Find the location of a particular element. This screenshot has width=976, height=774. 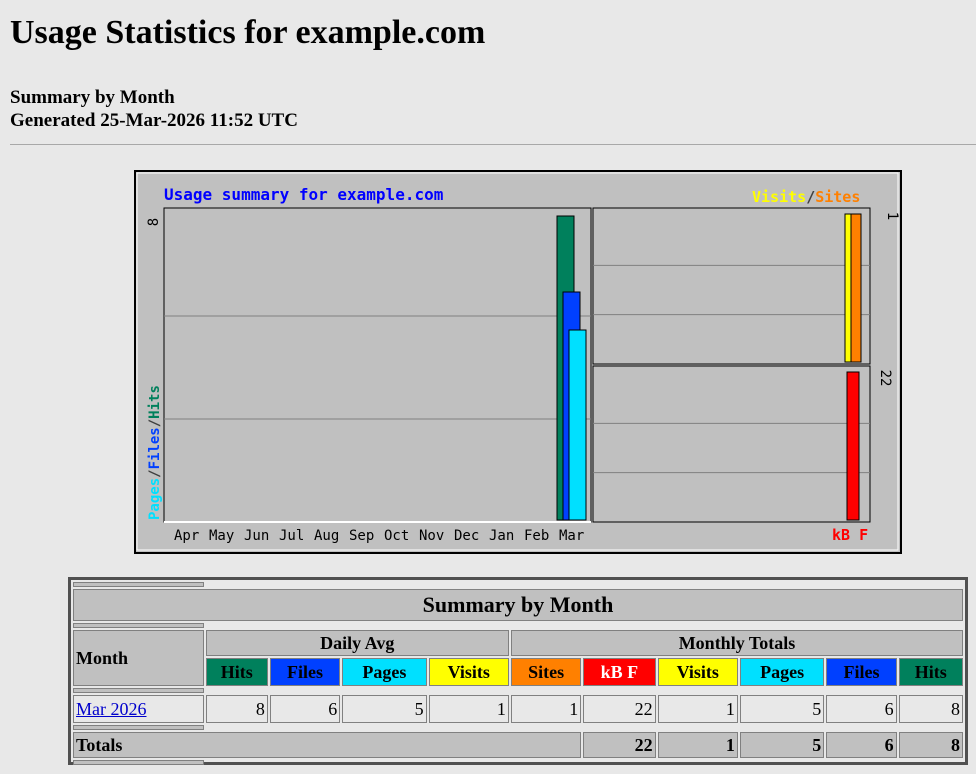

daily-avg-header: Daily Avg is located at coordinates (357, 643).